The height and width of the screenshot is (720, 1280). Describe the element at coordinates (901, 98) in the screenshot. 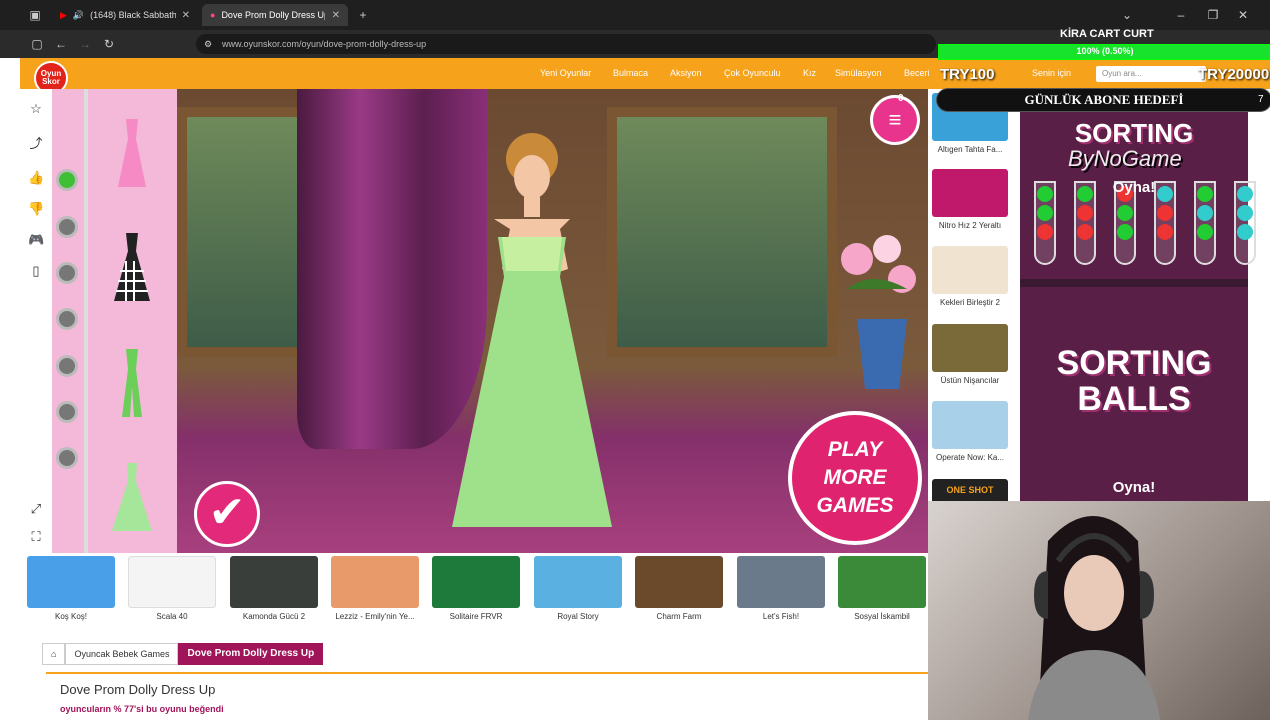

I see `menu-count-badge: 0` at that location.